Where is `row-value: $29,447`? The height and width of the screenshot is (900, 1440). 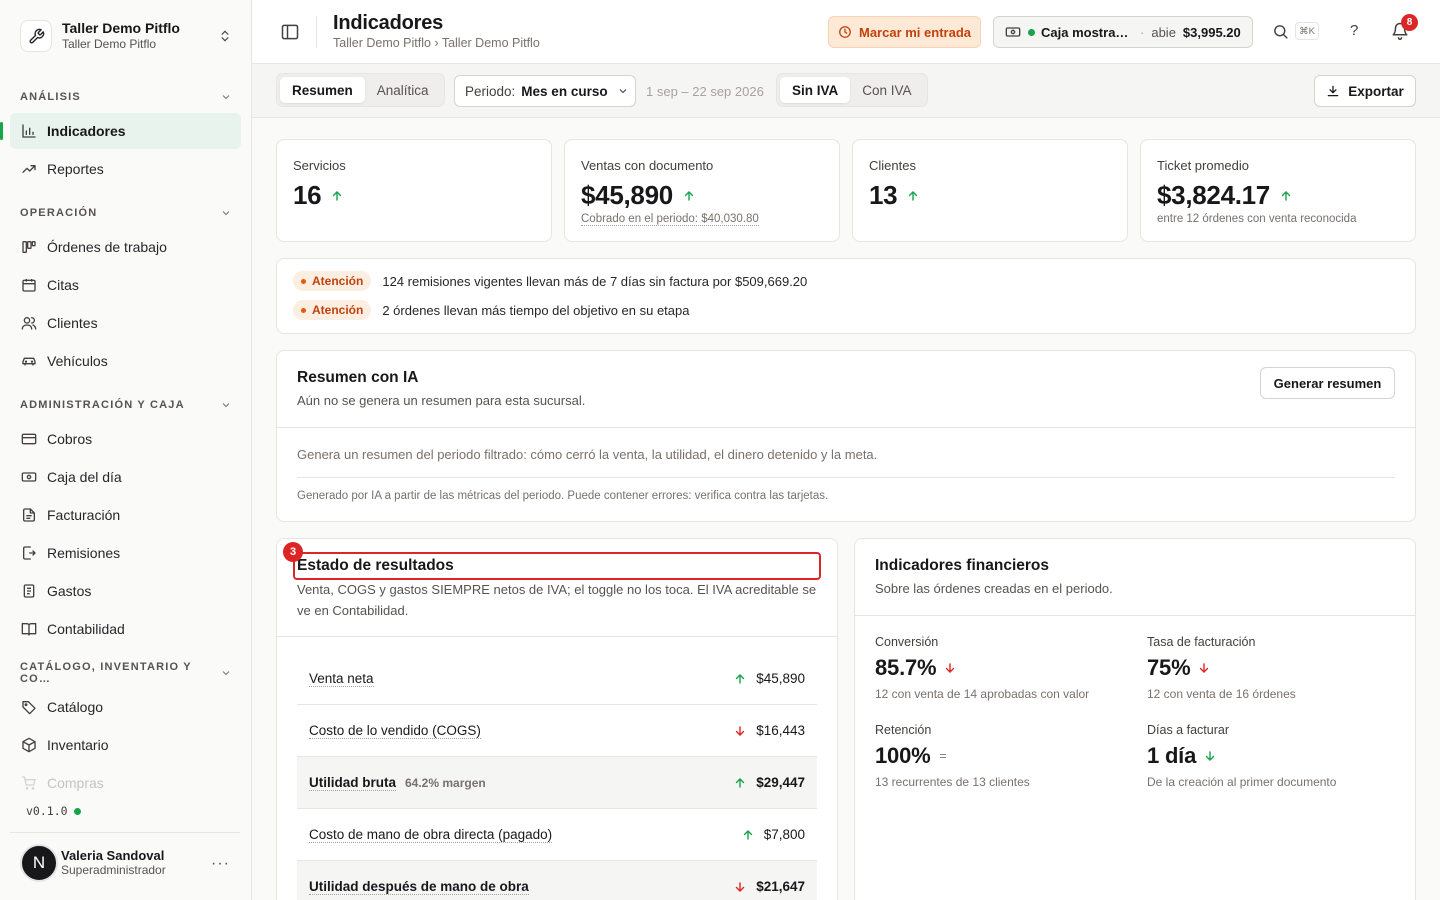 row-value: $29,447 is located at coordinates (780, 782).